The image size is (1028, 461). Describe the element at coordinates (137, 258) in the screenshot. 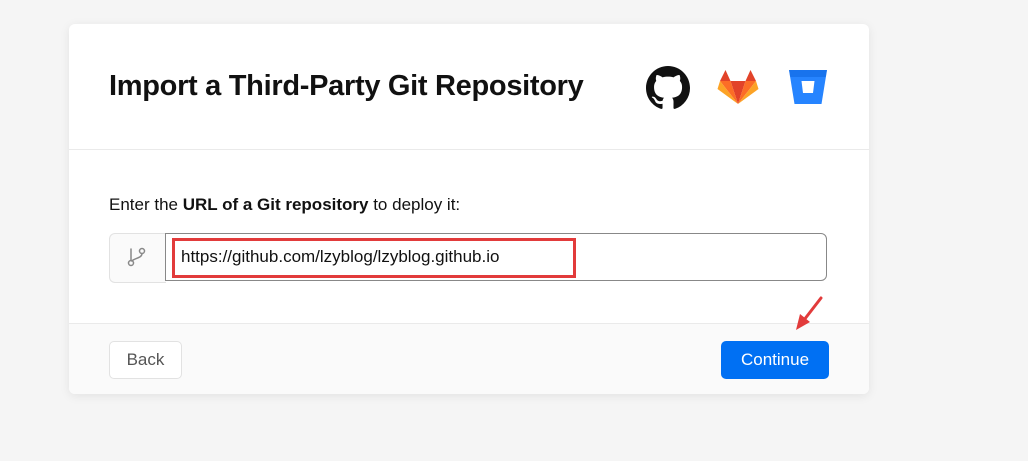

I see `url-prefix` at that location.